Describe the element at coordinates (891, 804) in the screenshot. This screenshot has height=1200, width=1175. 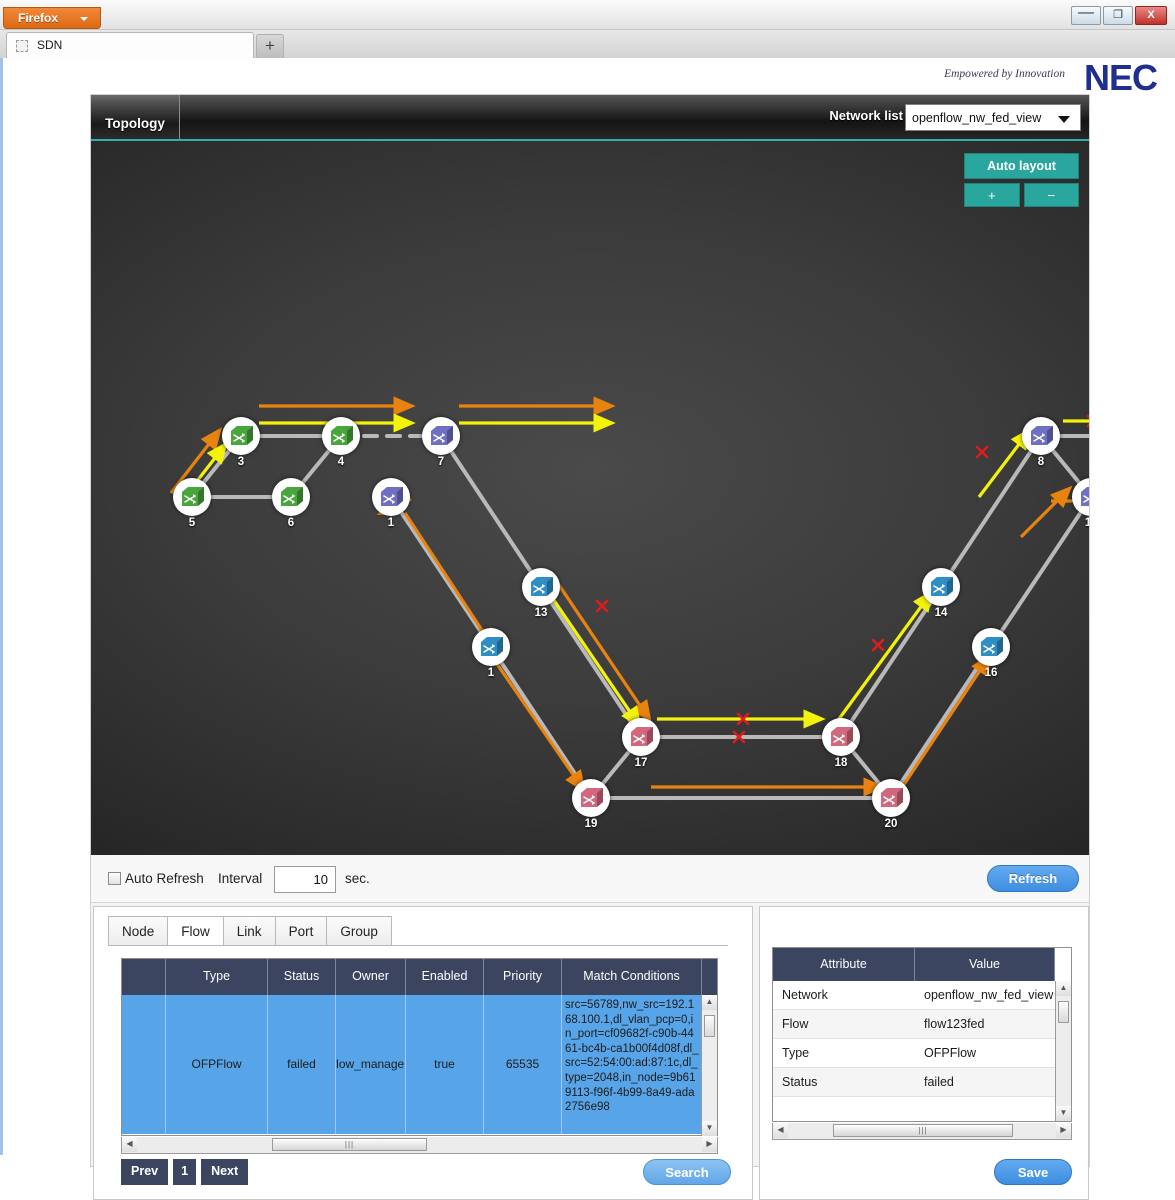
I see `topology-node-20: 20` at that location.